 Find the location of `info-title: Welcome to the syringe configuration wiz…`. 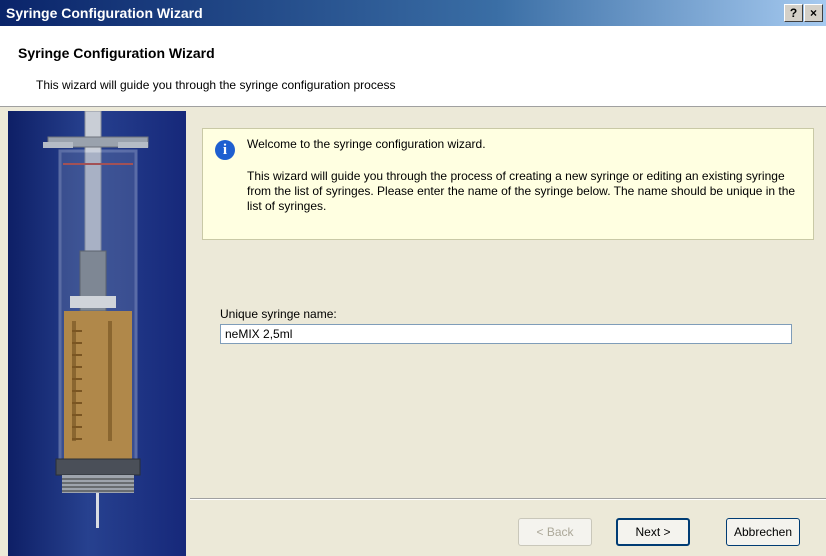

info-title: Welcome to the syringe configuration wiz… is located at coordinates (366, 144).